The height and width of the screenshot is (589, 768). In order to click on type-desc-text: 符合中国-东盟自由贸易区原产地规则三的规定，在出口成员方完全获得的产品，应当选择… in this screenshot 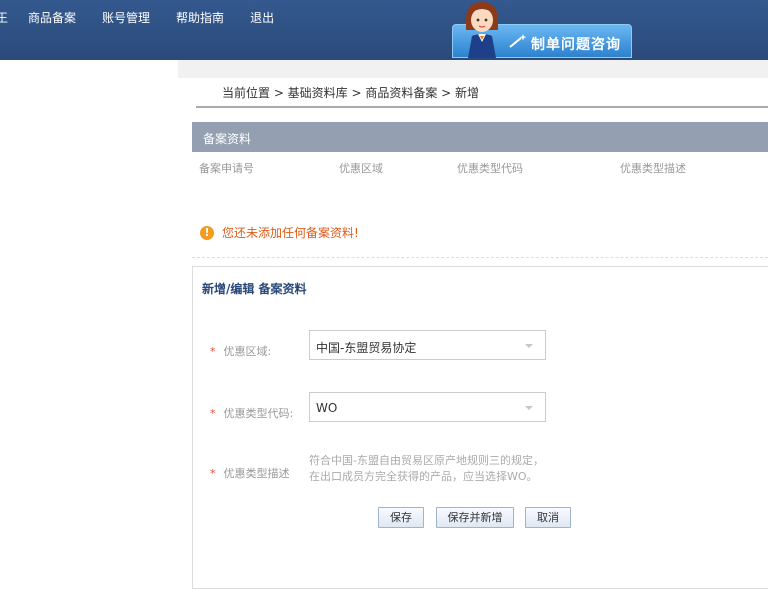, I will do `click(426, 468)`.